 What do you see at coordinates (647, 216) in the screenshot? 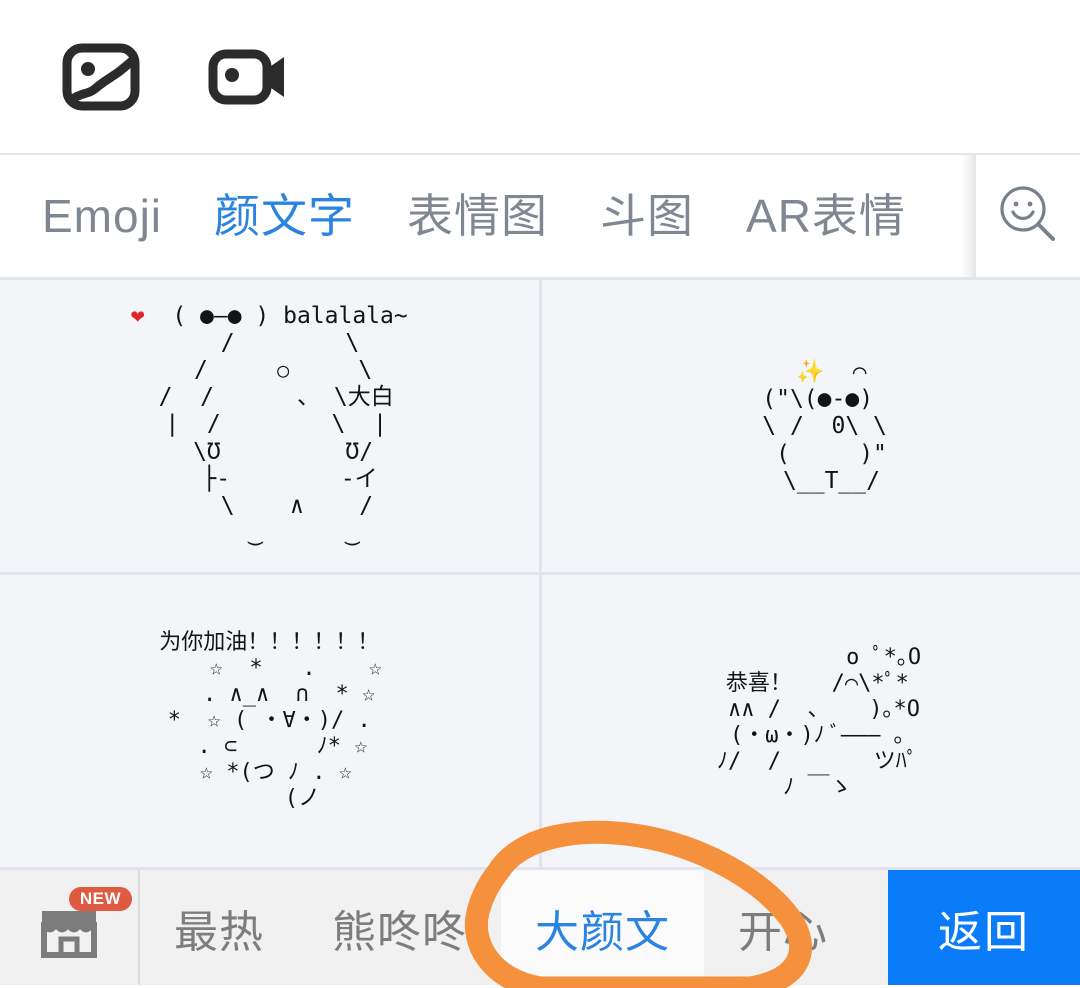
I see `tab-doutu: 斗图` at bounding box center [647, 216].